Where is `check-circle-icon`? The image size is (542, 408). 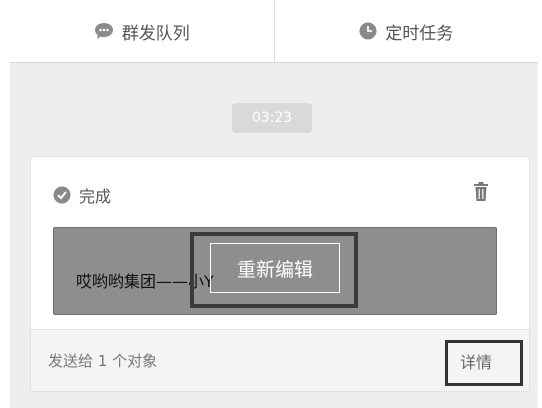 check-circle-icon is located at coordinates (62, 195).